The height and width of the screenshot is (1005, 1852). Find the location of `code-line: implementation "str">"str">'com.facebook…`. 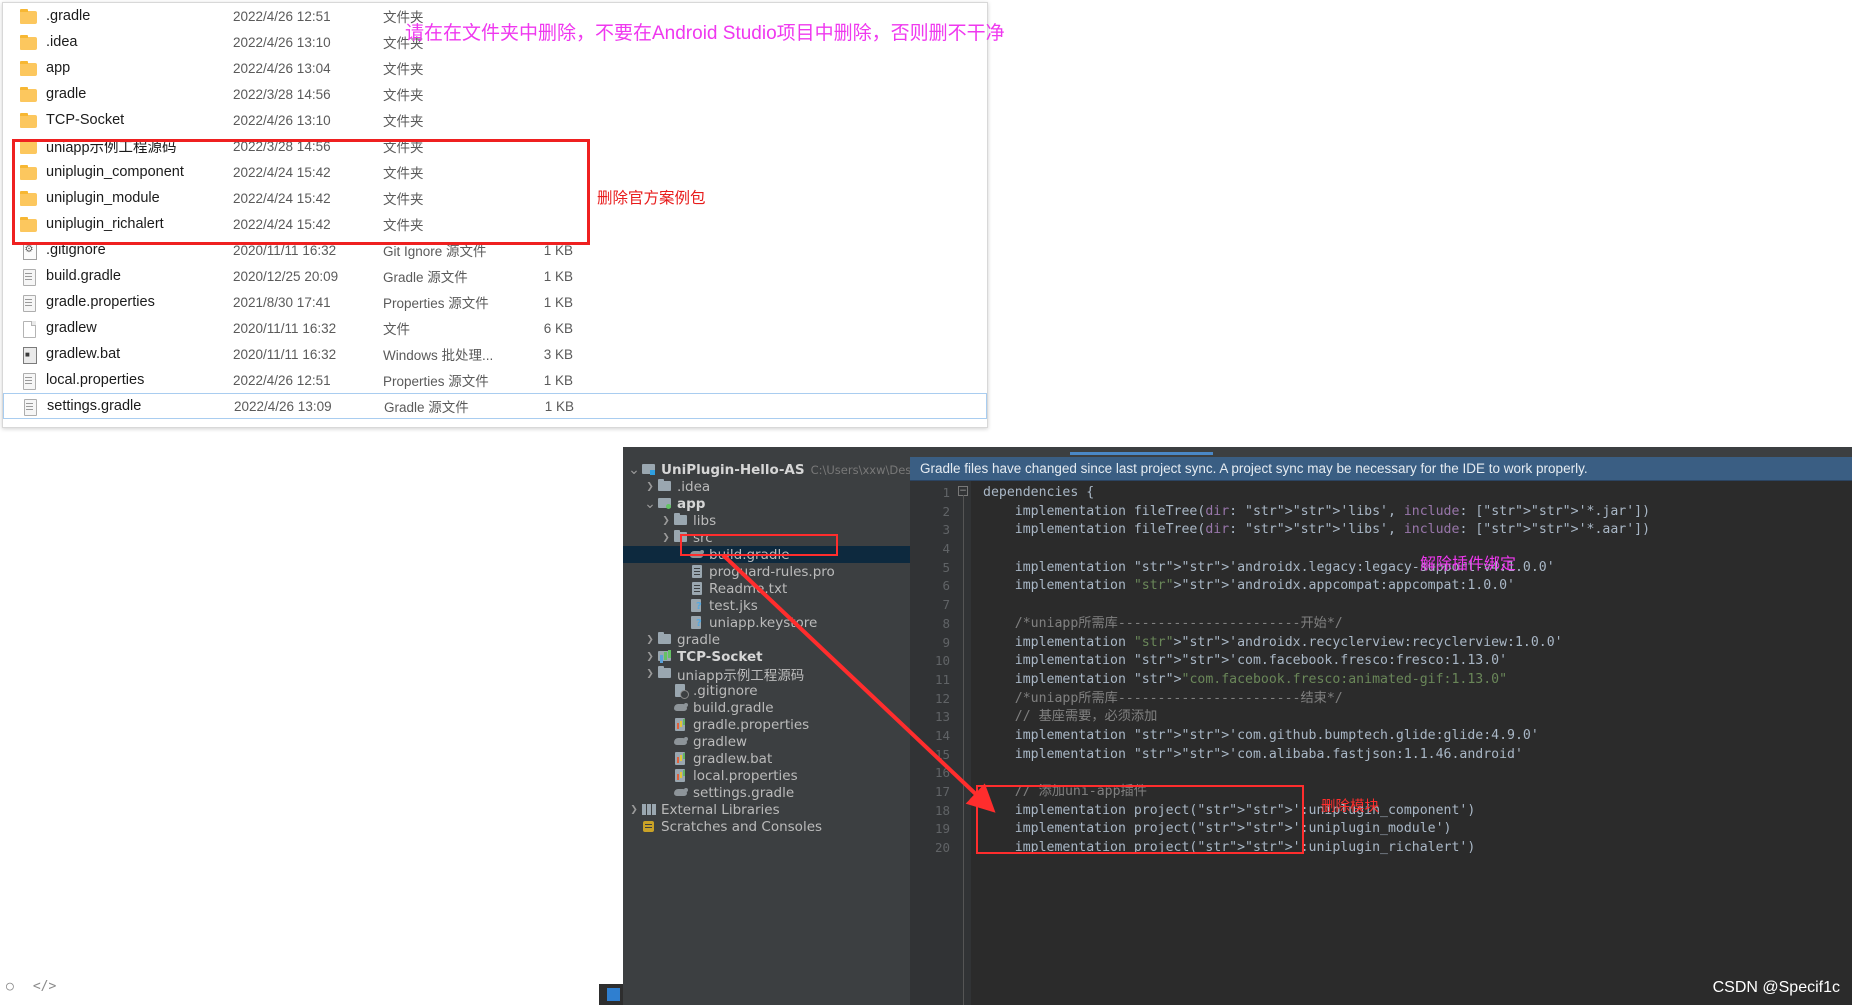

code-line: implementation "str">"str">'com.facebook… is located at coordinates (1417, 661).